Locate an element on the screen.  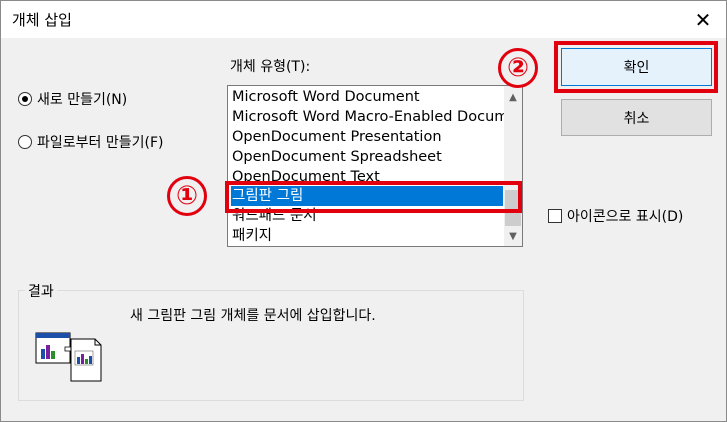
create-from-file-label: 파일로부터 만들기(F) is located at coordinates (100, 143).